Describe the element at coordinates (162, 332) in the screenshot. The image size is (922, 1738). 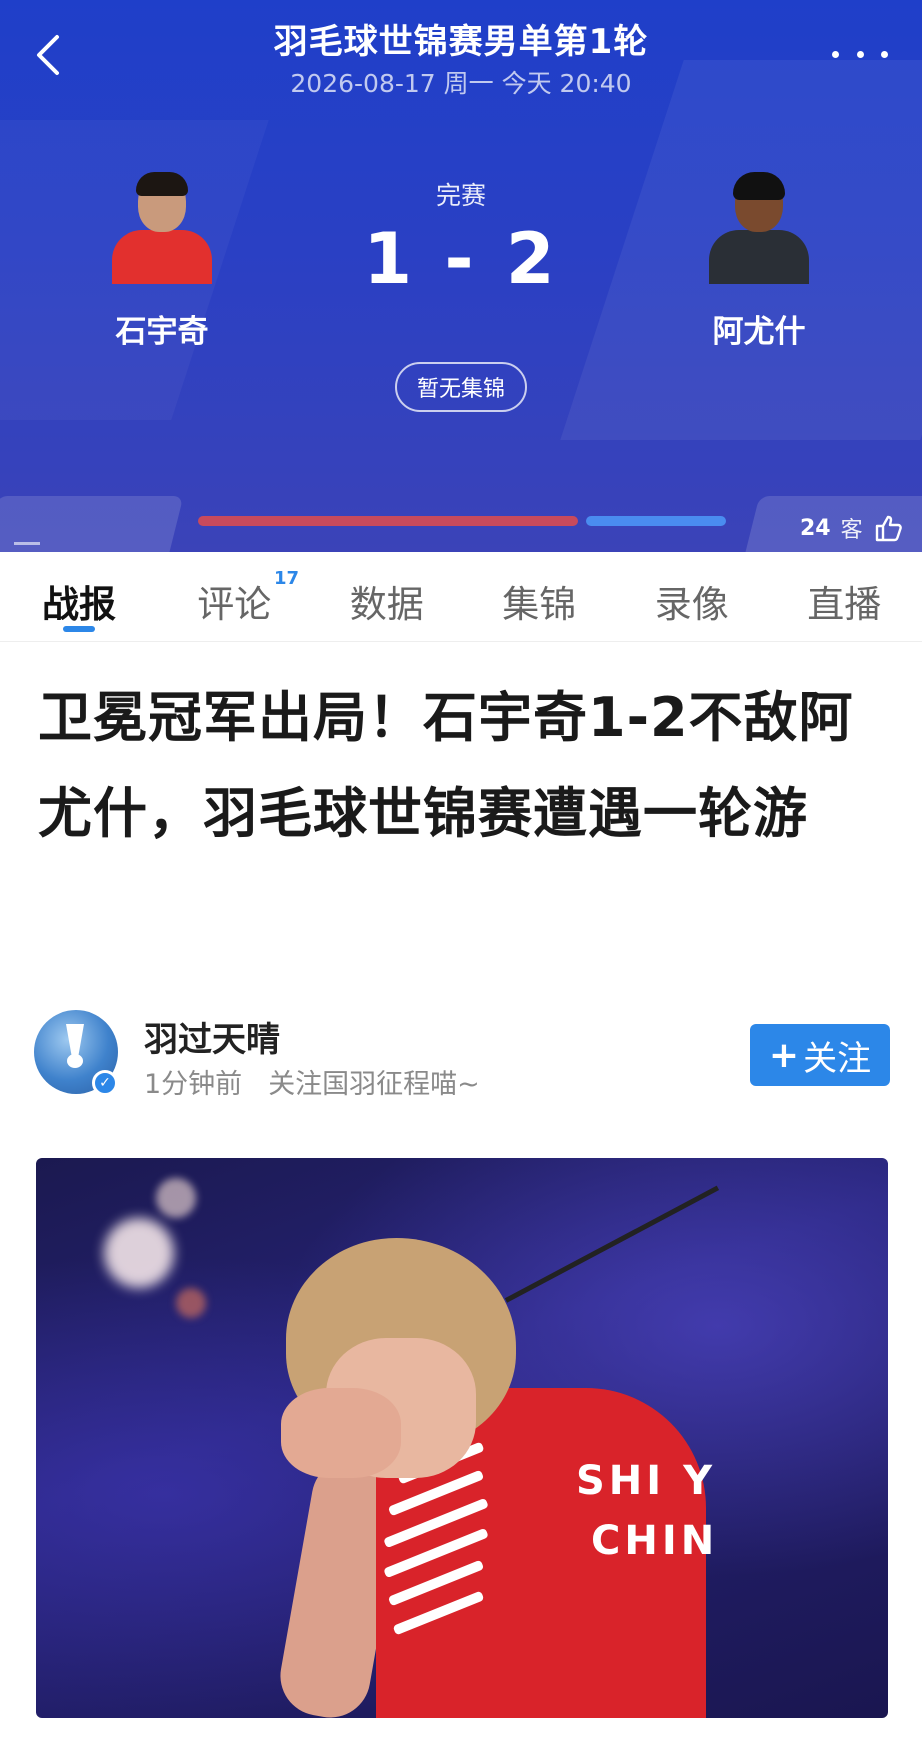
I see `player-name: 石宇奇` at that location.